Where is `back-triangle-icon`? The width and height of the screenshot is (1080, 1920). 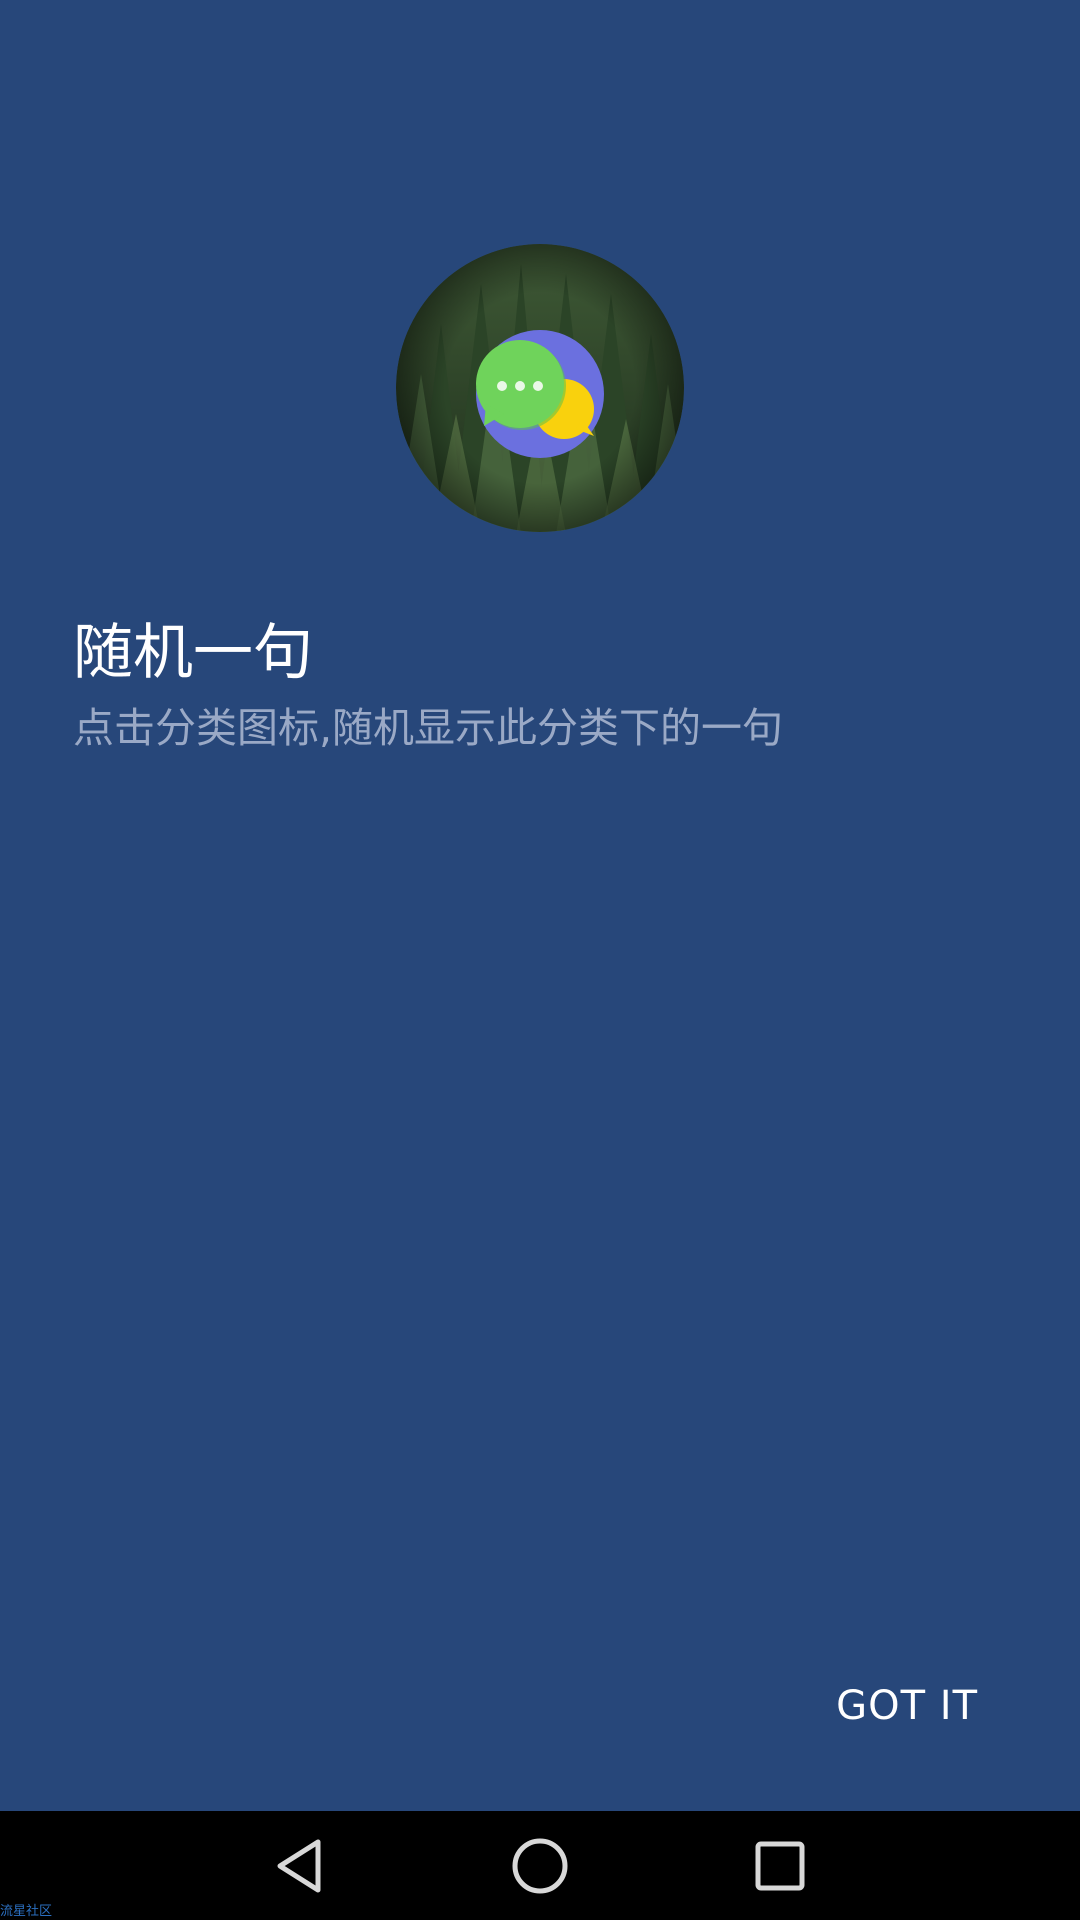 back-triangle-icon is located at coordinates (299, 1865).